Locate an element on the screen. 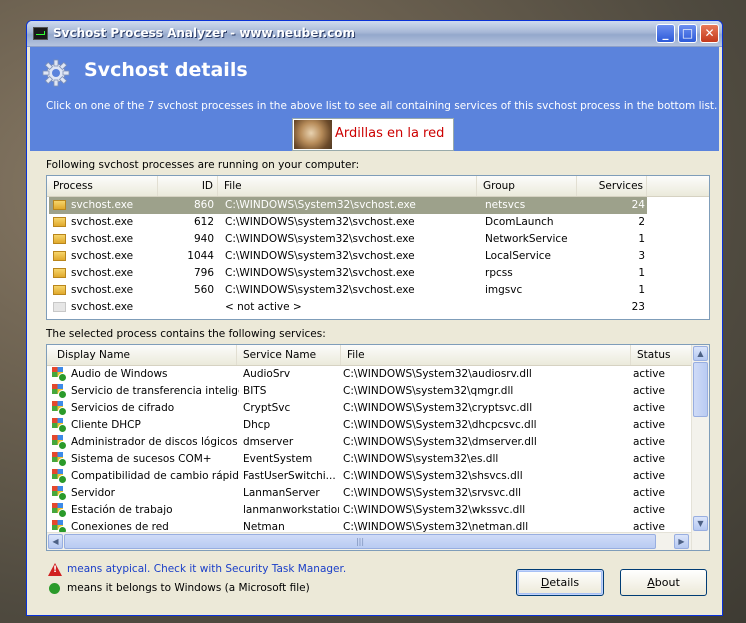 The width and height of the screenshot is (746, 623). process-cell: 3 is located at coordinates (641, 256).